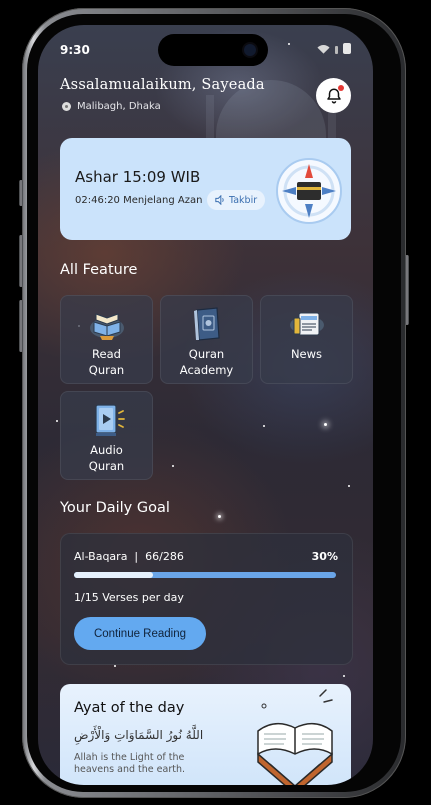  What do you see at coordinates (219, 200) in the screenshot?
I see `speaker-icon` at bounding box center [219, 200].